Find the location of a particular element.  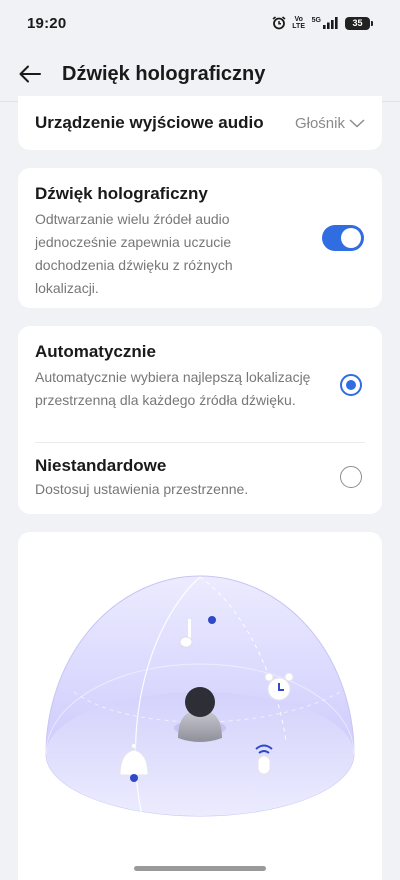

network-indicator: 5G is located at coordinates (325, 23).